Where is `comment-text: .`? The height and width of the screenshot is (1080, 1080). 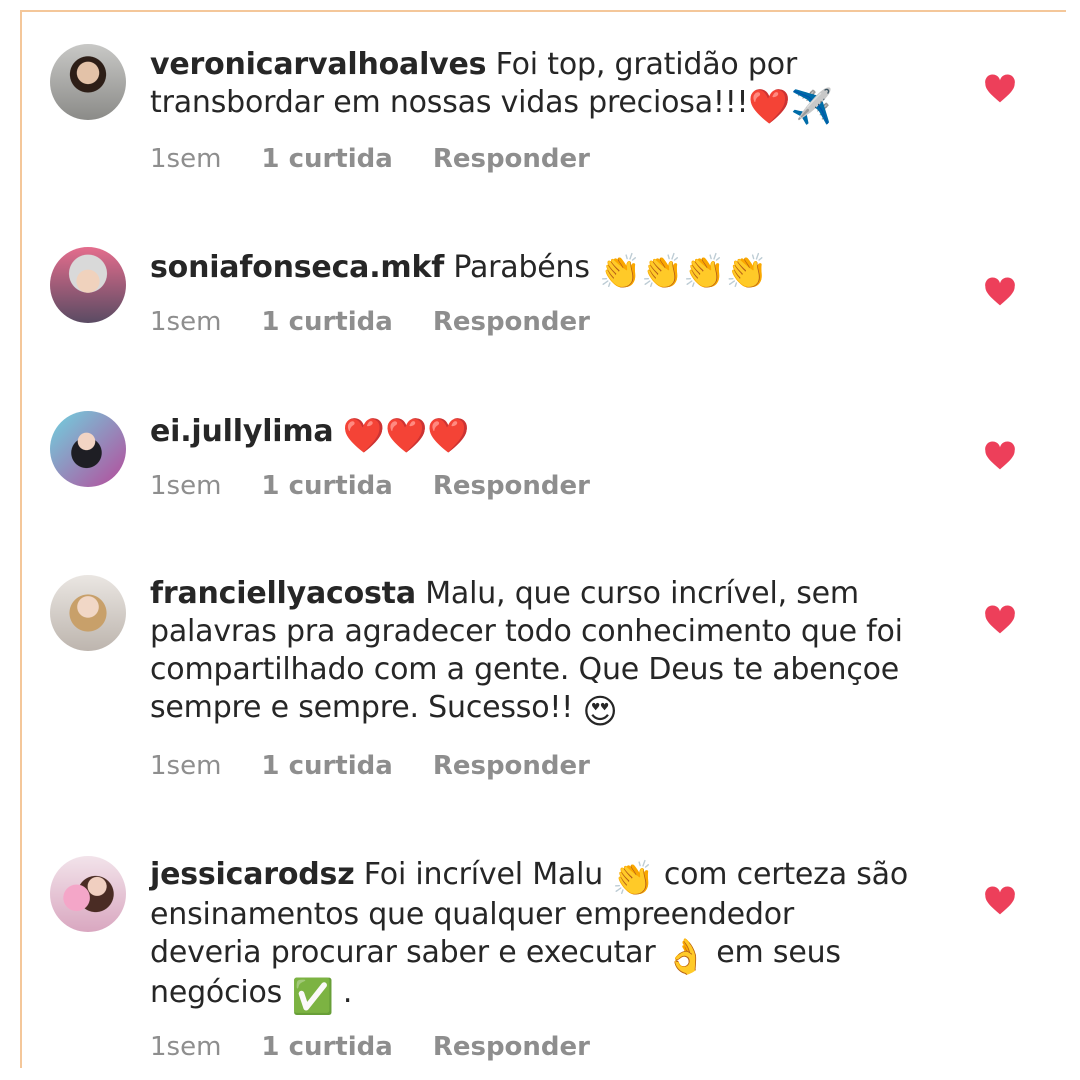
comment-text: . is located at coordinates (347, 992).